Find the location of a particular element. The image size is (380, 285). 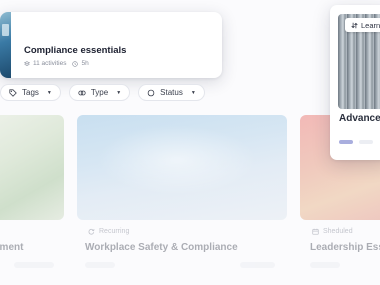

filter-status-label: Status is located at coordinates (171, 92).